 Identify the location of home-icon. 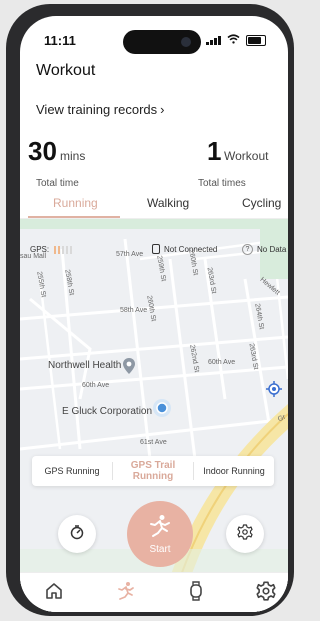
(54, 593).